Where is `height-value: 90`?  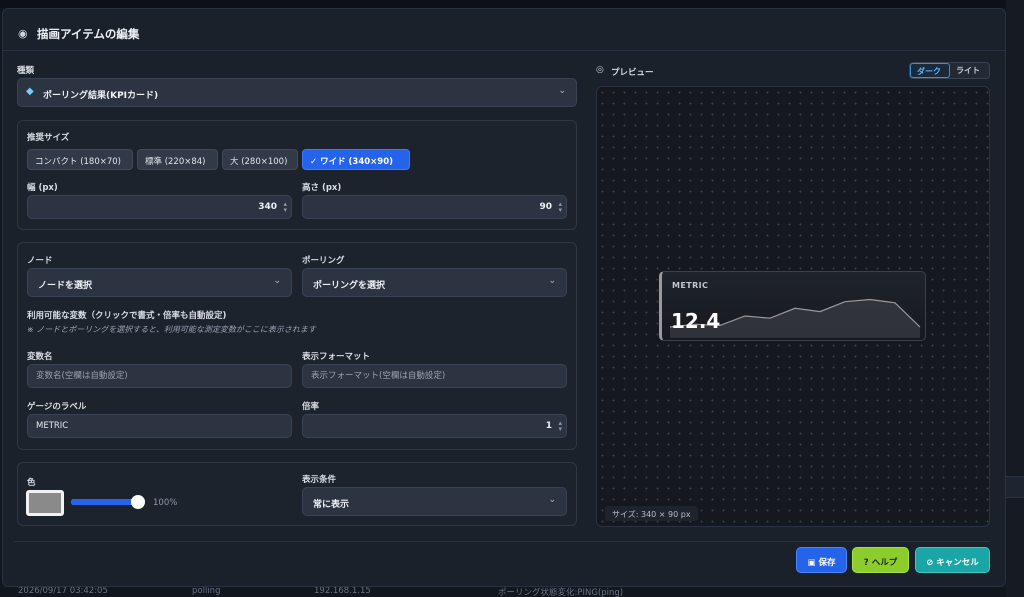 height-value: 90 is located at coordinates (545, 207).